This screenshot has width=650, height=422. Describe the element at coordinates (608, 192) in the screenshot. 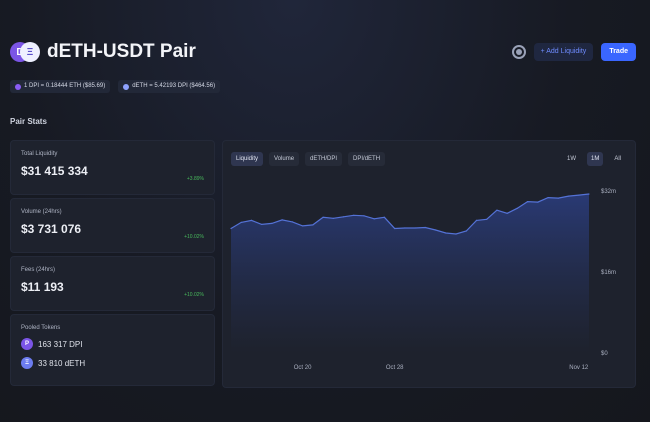

I see `y-tick-label: $32m` at that location.